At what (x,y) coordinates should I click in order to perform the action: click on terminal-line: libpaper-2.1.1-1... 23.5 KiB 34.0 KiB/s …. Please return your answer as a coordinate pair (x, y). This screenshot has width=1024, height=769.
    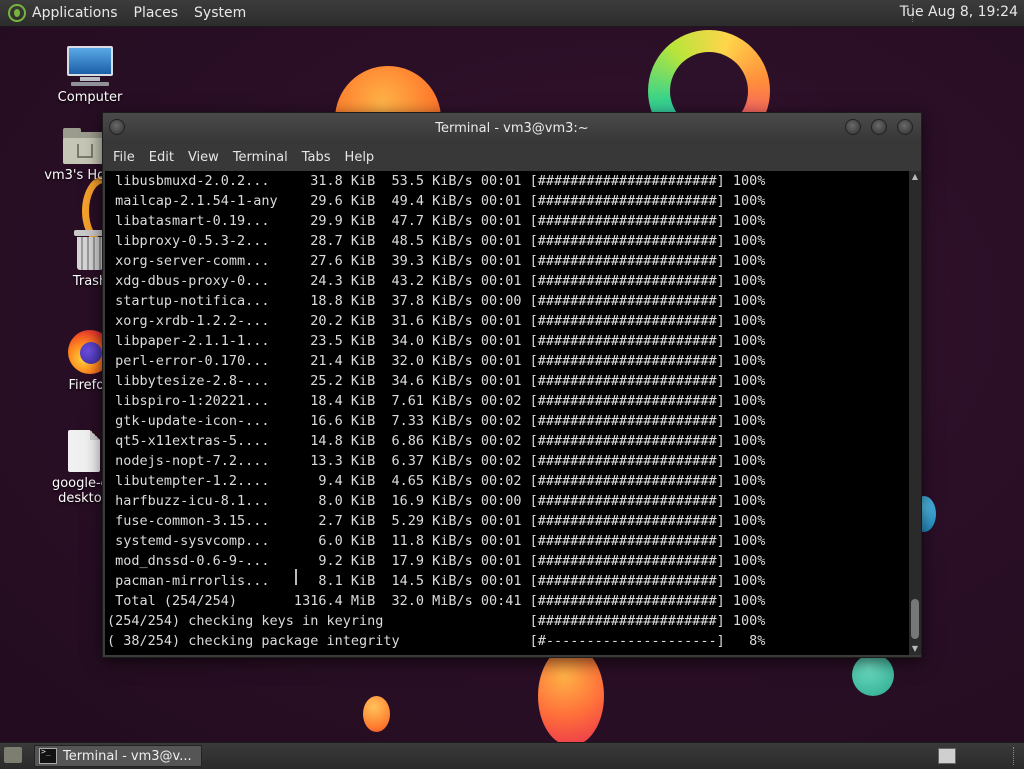
    Looking at the image, I should click on (436, 341).